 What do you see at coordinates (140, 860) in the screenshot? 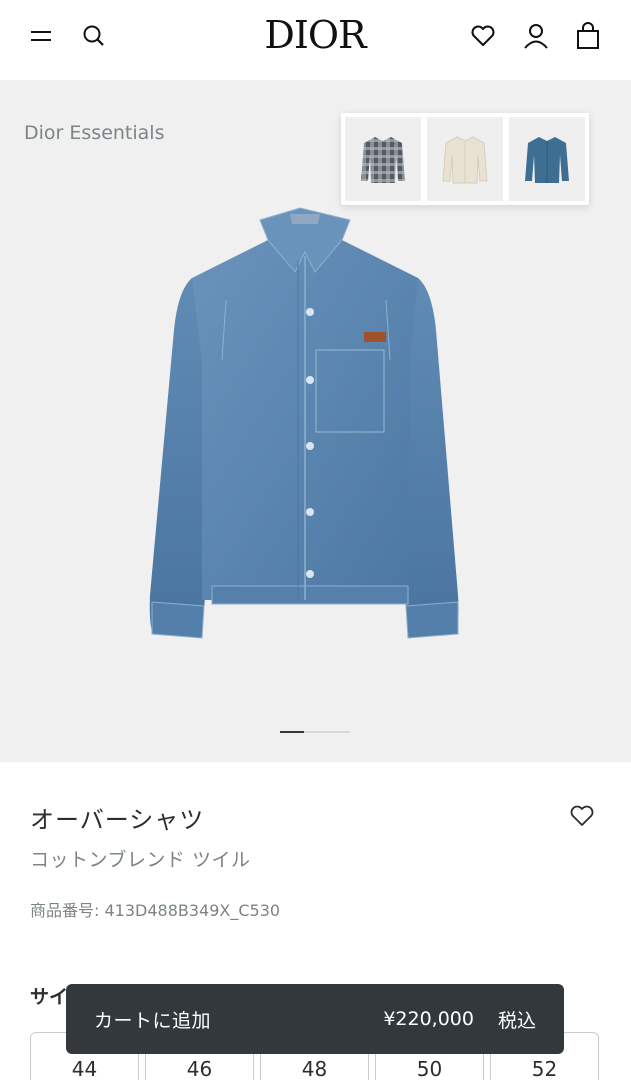
I see `product-subtitle: コットンブレンド ツイル` at bounding box center [140, 860].